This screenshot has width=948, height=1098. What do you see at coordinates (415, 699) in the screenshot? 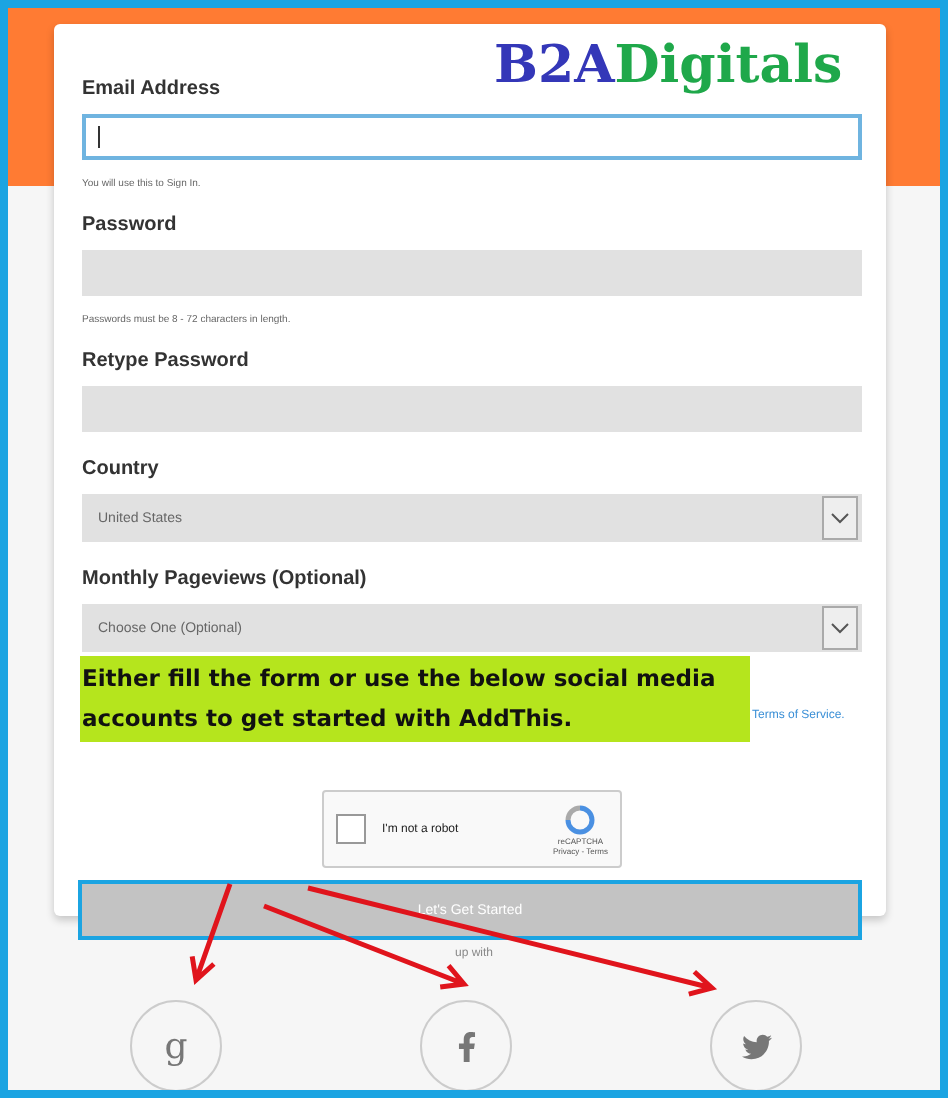
I see `annotation-note: Either fill the form or use the below social media accounts to get started with AddThis.` at bounding box center [415, 699].